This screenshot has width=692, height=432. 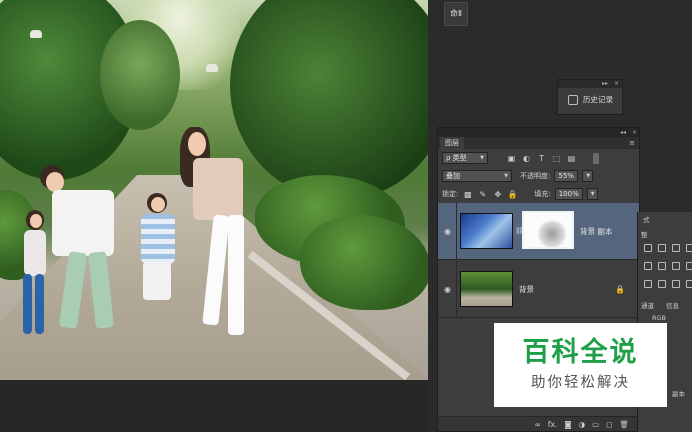 What do you see at coordinates (624, 424) in the screenshot?
I see `trash-icon: 🗑` at bounding box center [624, 424].